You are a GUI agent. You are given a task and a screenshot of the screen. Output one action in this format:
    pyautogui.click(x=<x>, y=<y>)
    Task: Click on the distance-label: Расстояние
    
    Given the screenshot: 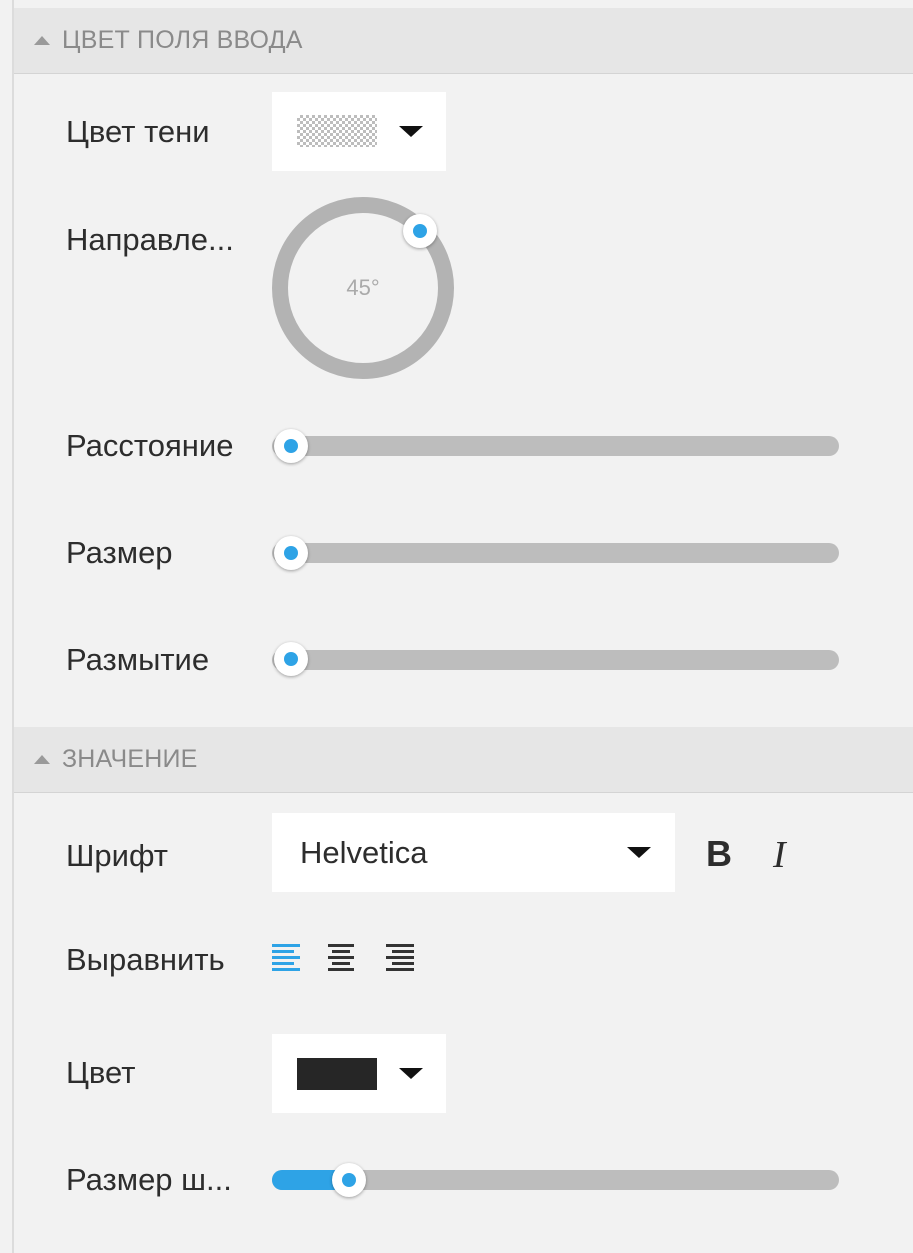 What is the action you would take?
    pyautogui.click(x=150, y=445)
    